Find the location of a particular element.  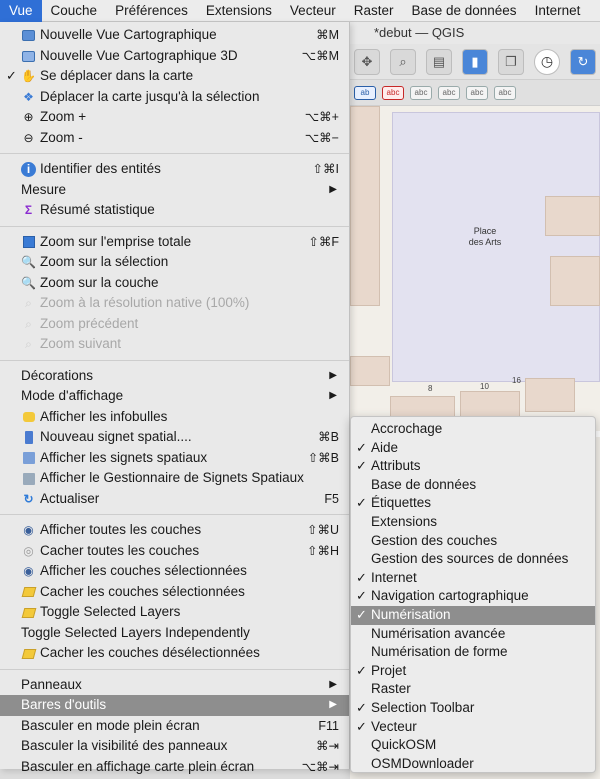

menu-couche: Couche is located at coordinates (74, 11).